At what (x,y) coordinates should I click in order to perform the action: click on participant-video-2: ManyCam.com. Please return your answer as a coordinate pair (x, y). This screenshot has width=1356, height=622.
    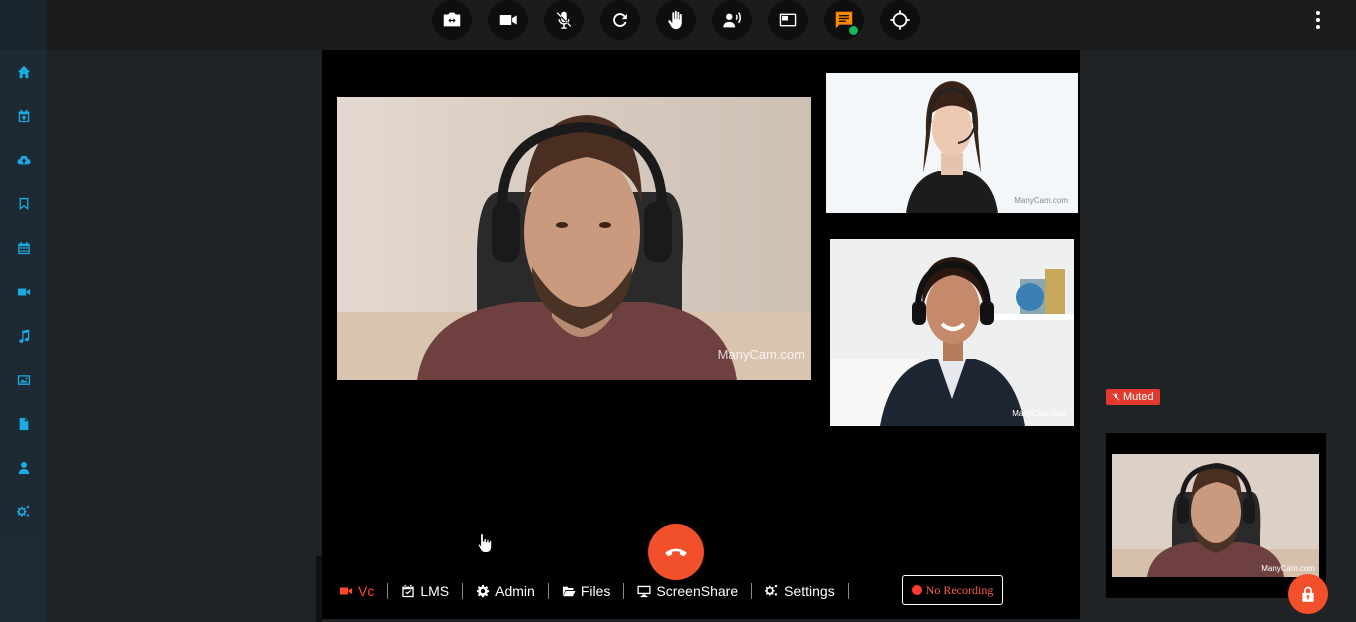
    Looking at the image, I should click on (952, 332).